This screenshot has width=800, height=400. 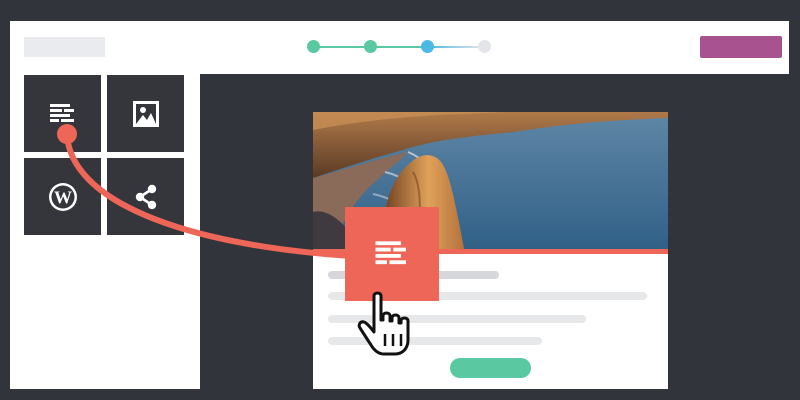 I want to click on svg-text: W, so click(x=63, y=197).